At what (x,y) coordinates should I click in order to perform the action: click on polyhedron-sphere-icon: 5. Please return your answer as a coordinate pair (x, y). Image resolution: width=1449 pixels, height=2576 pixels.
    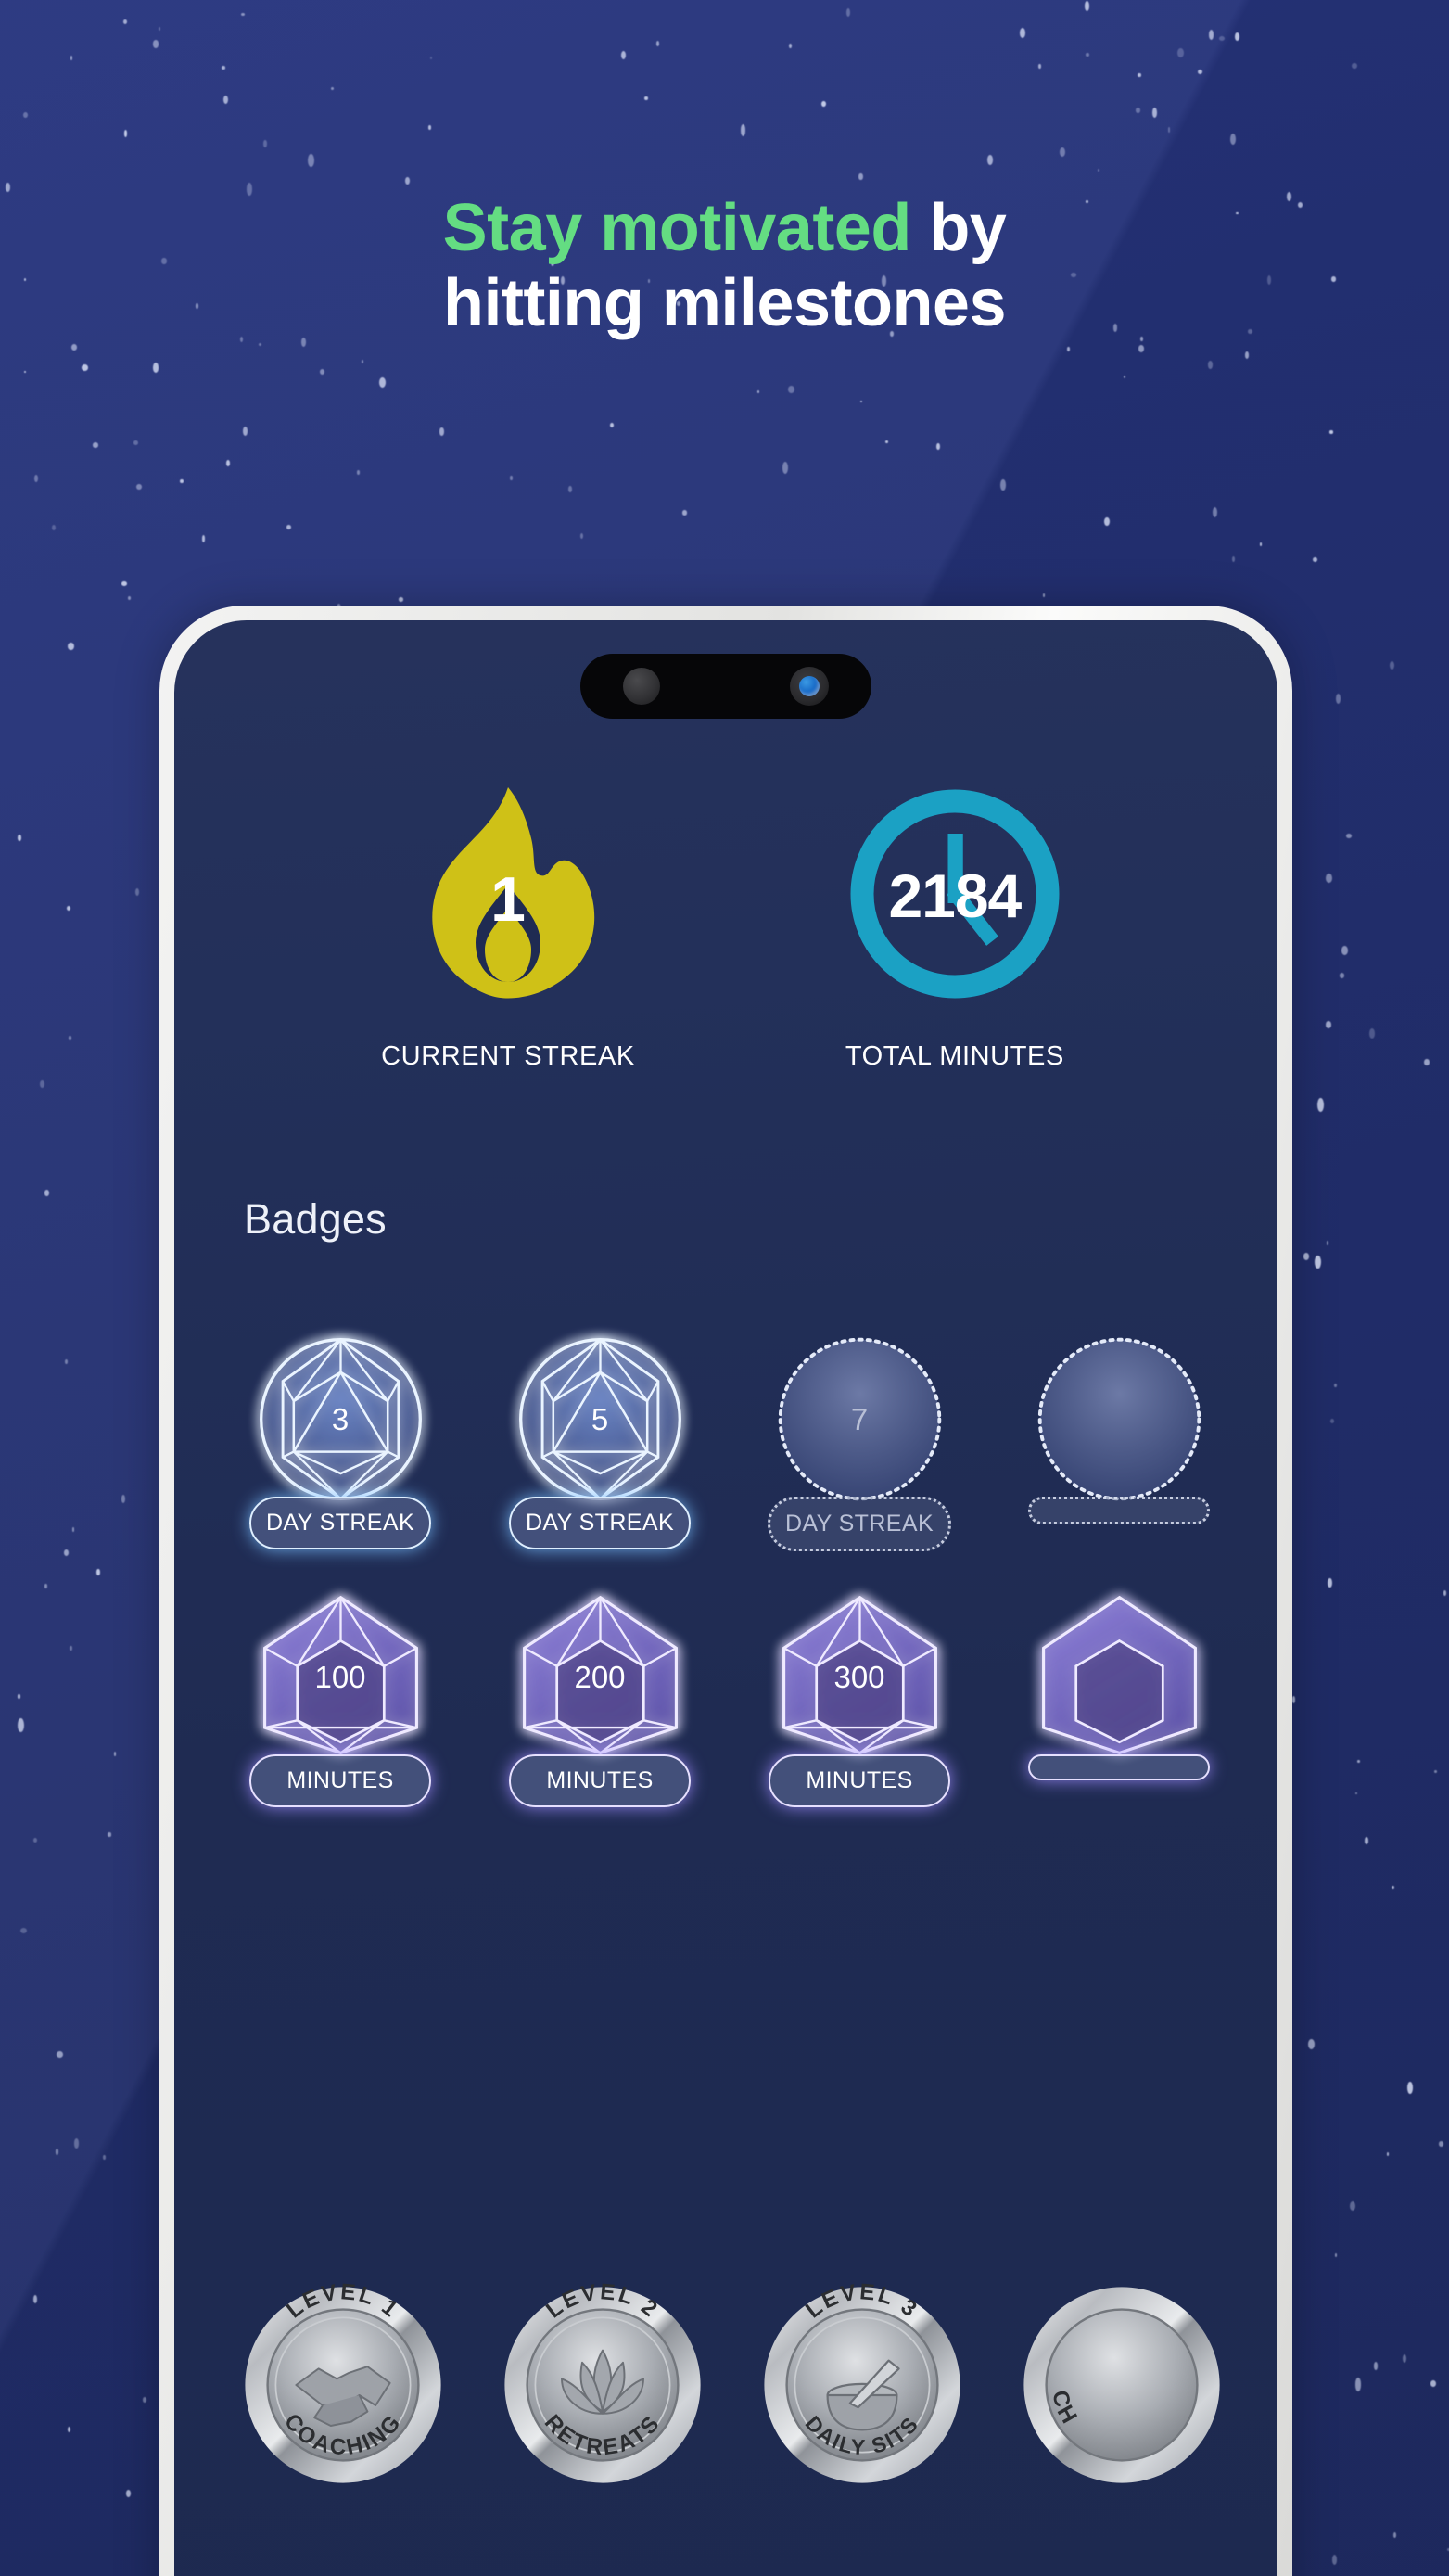
    Looking at the image, I should click on (600, 1419).